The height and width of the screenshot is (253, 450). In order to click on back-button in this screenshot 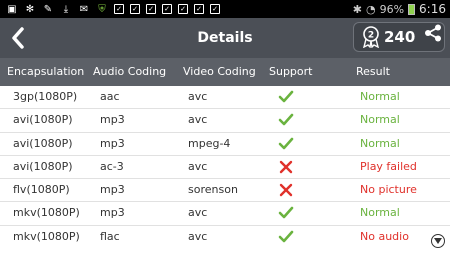, I will do `click(18, 38)`.